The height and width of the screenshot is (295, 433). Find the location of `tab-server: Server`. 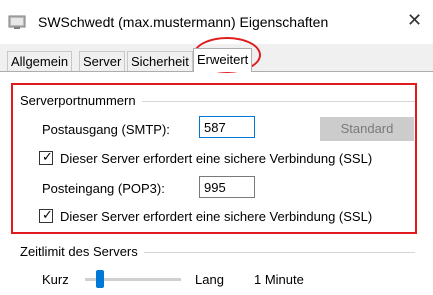

tab-server: Server is located at coordinates (102, 61).